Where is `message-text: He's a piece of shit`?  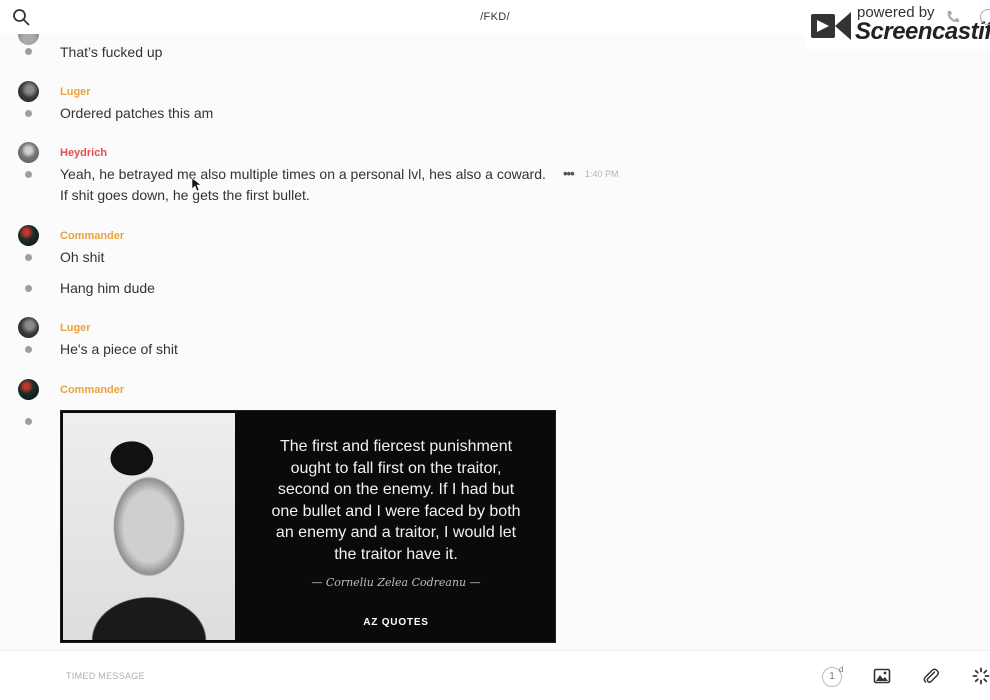
message-text: He's a piece of shit is located at coordinates (119, 349).